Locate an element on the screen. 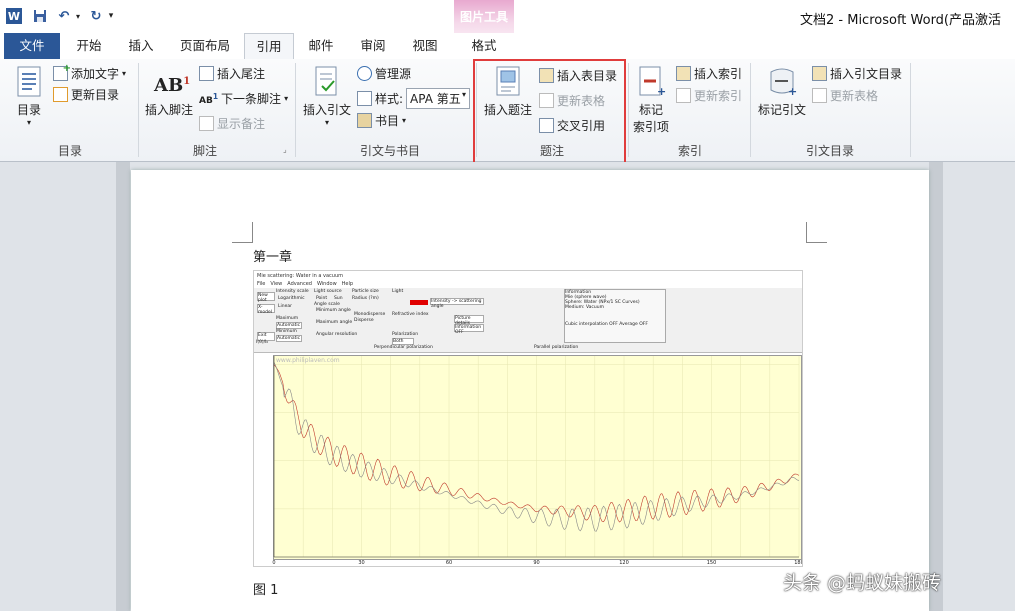 This screenshot has height=611, width=1015. style-select-value: APA 第五 is located at coordinates (435, 99).